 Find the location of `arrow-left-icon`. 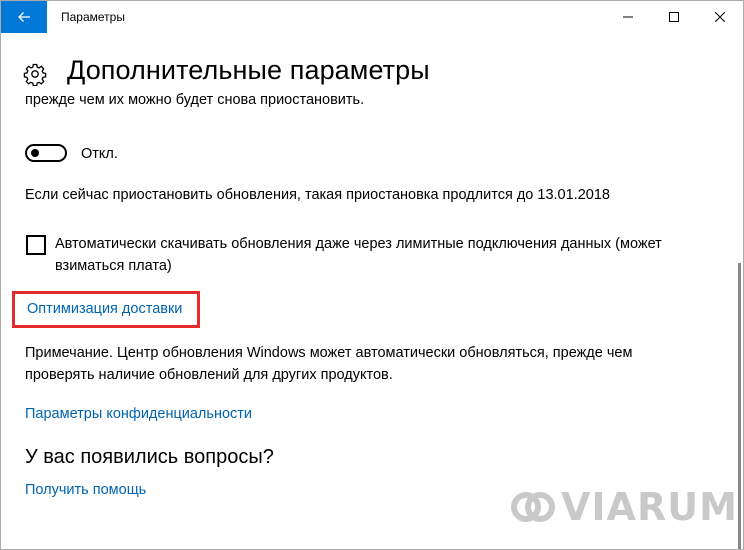

arrow-left-icon is located at coordinates (24, 17).